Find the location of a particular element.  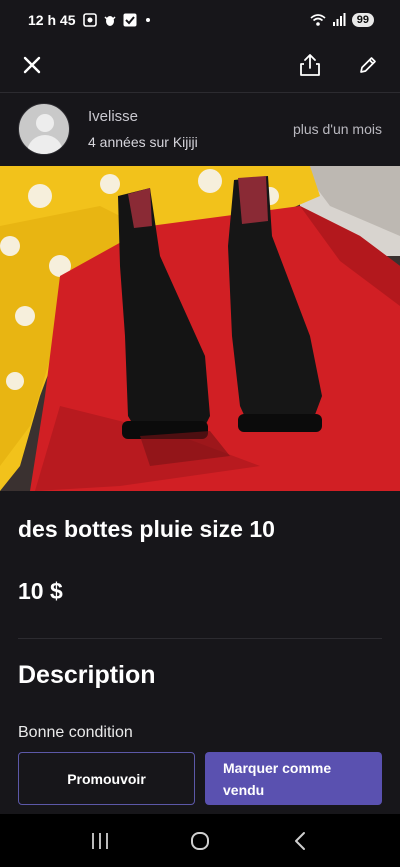

back-button is located at coordinates (300, 841).